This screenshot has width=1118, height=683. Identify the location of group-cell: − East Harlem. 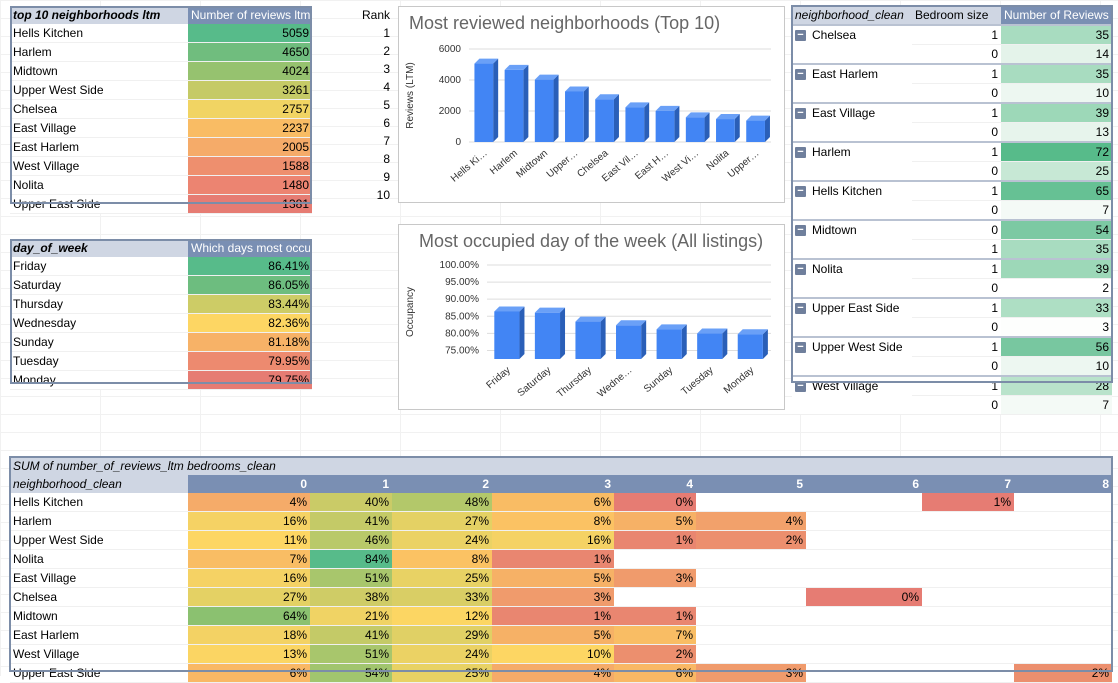
(852, 83).